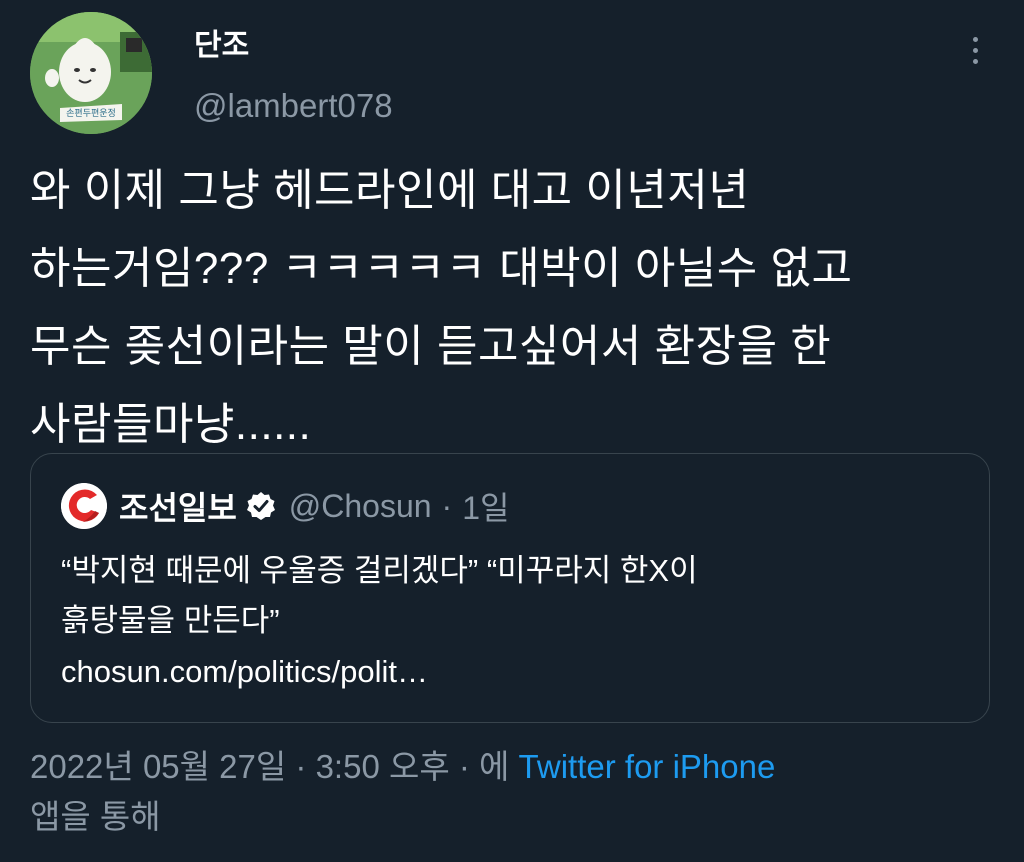 The width and height of the screenshot is (1024, 862). What do you see at coordinates (170, 620) in the screenshot?
I see `quoted-tweet-body-line: 흙탕물을 만든다”` at bounding box center [170, 620].